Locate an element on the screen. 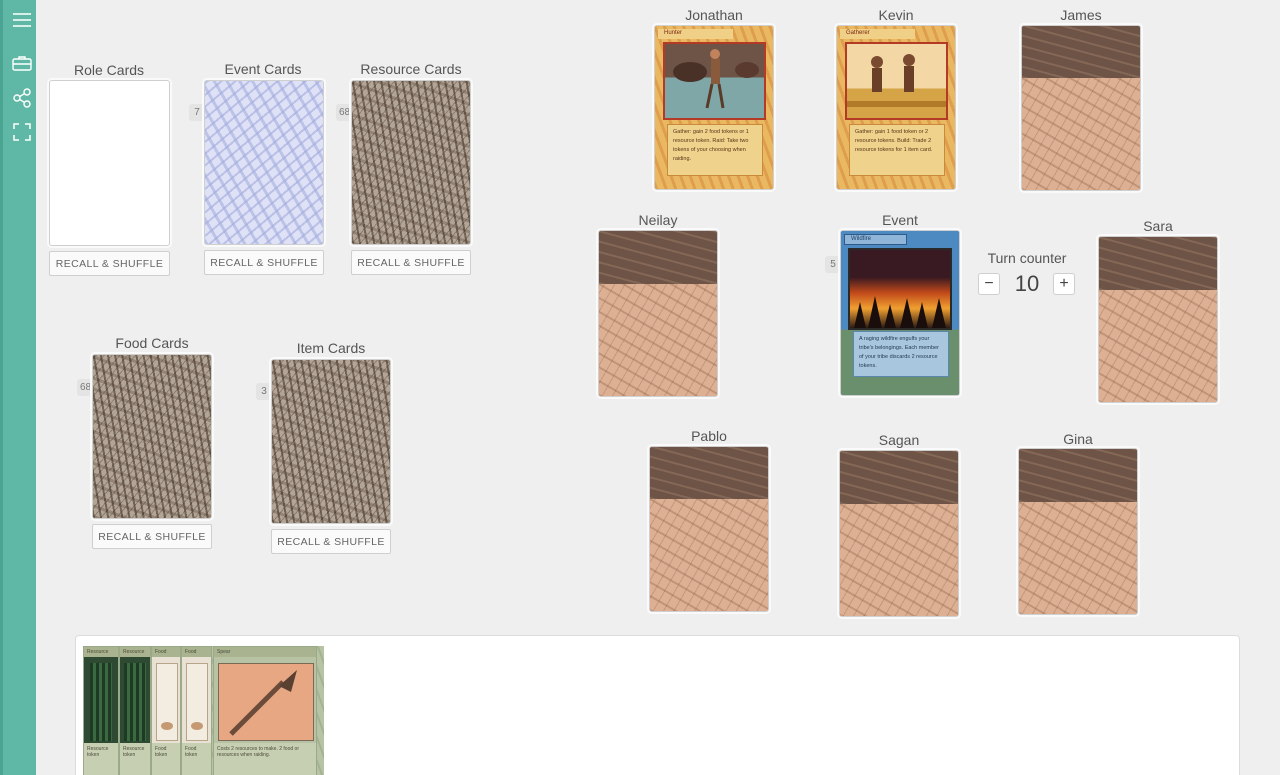 The height and width of the screenshot is (775, 1280). hand-card-resource-2: Resource Resource token is located at coordinates (135, 710).